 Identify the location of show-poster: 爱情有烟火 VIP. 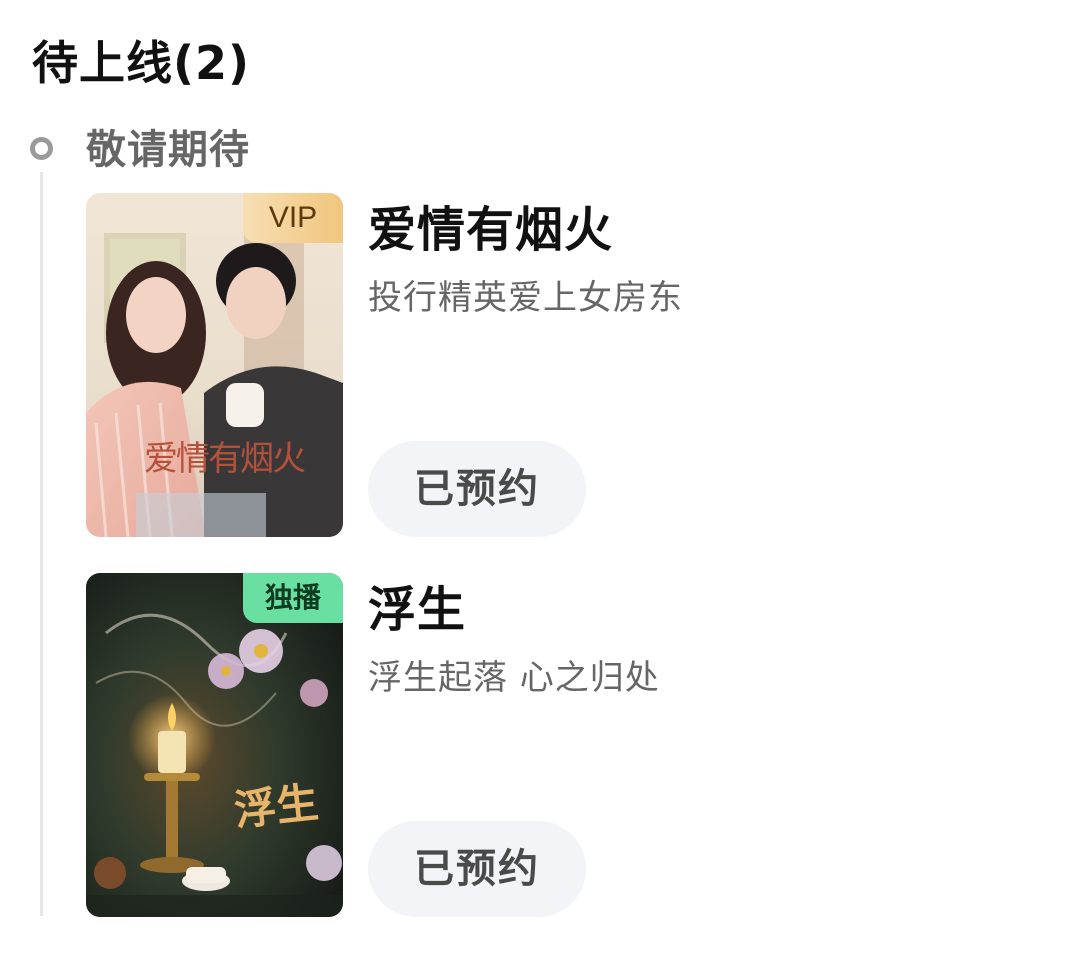
(214, 365).